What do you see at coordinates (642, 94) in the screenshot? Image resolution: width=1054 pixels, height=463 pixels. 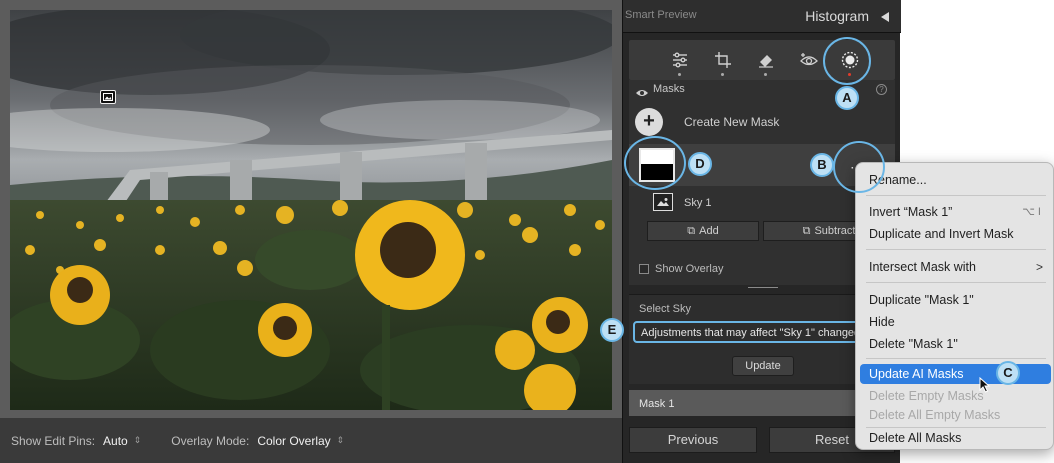 I see `eye-icon` at bounding box center [642, 94].